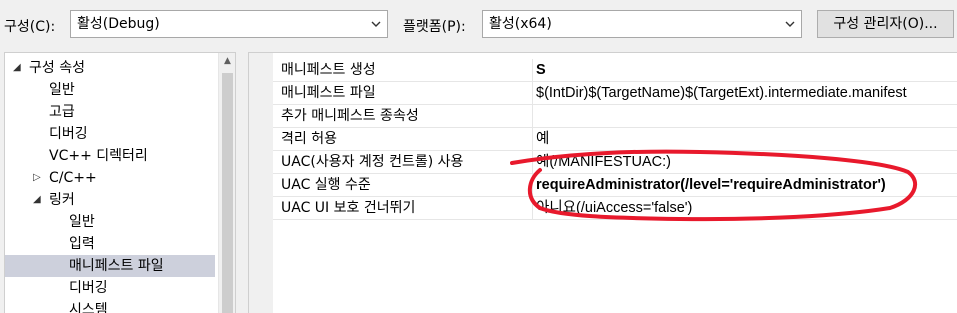 This screenshot has width=957, height=313. Describe the element at coordinates (746, 208) in the screenshot. I see `property-value: 아니요(/uiAccess='false')` at that location.